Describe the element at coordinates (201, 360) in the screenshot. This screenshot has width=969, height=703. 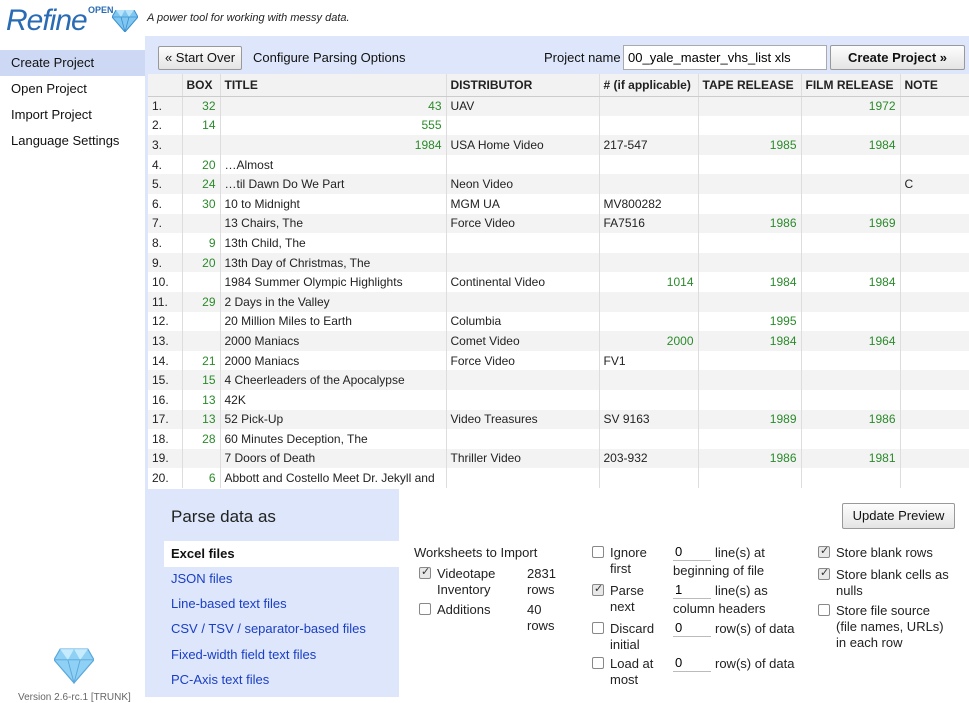
I see `box-cell: 21` at that location.